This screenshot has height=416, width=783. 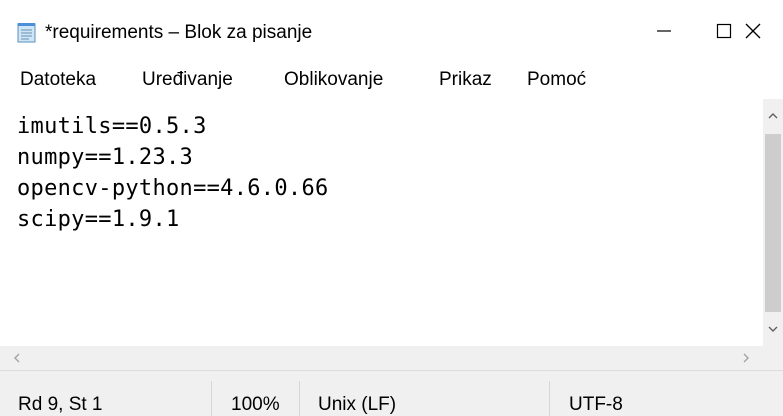 I want to click on chevron-right-icon, so click(x=746, y=358).